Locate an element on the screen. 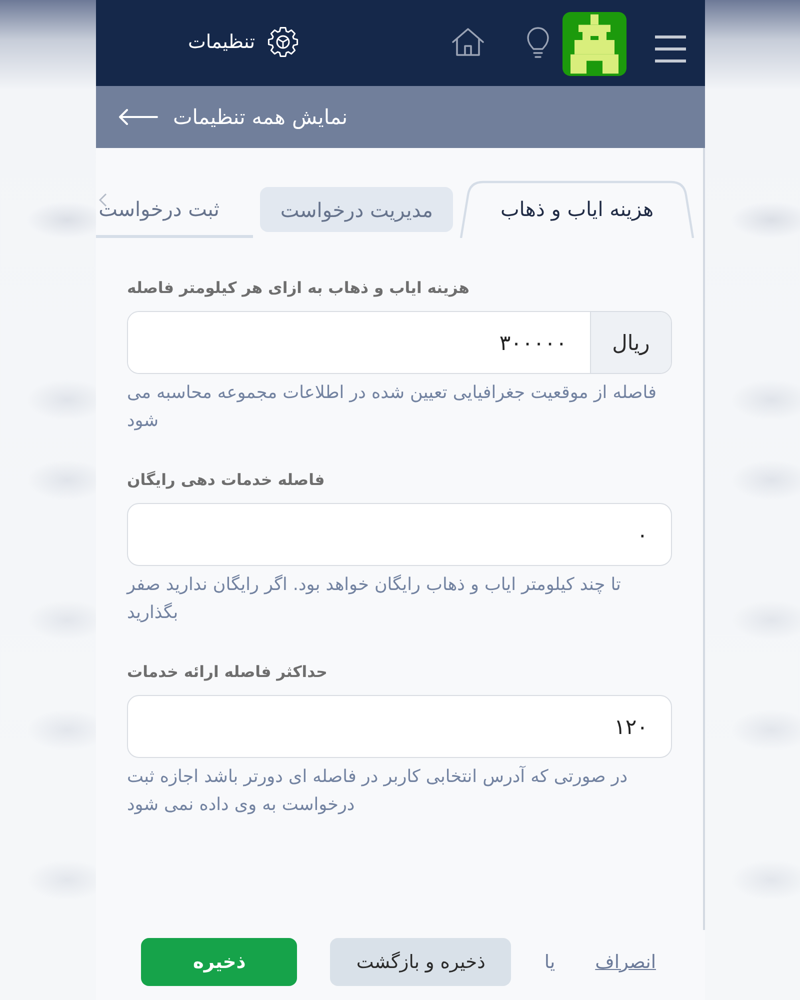 The image size is (800, 1000). help-text: در صورتی که آدرس انتخابی کاربر در فاصله ای دورتر باشد اجازه ثبت درخواست به وی داده نمی شود is located at coordinates (378, 790).